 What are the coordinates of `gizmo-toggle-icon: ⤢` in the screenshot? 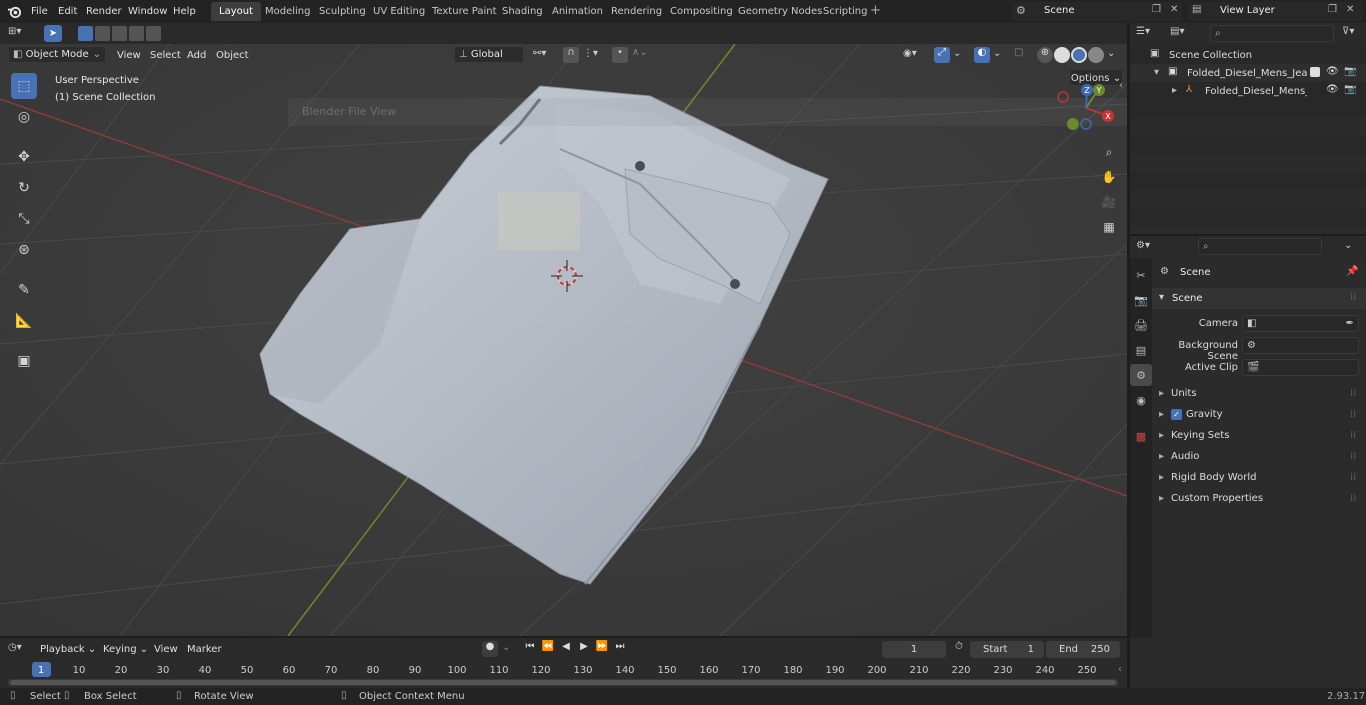 It's located at (942, 55).